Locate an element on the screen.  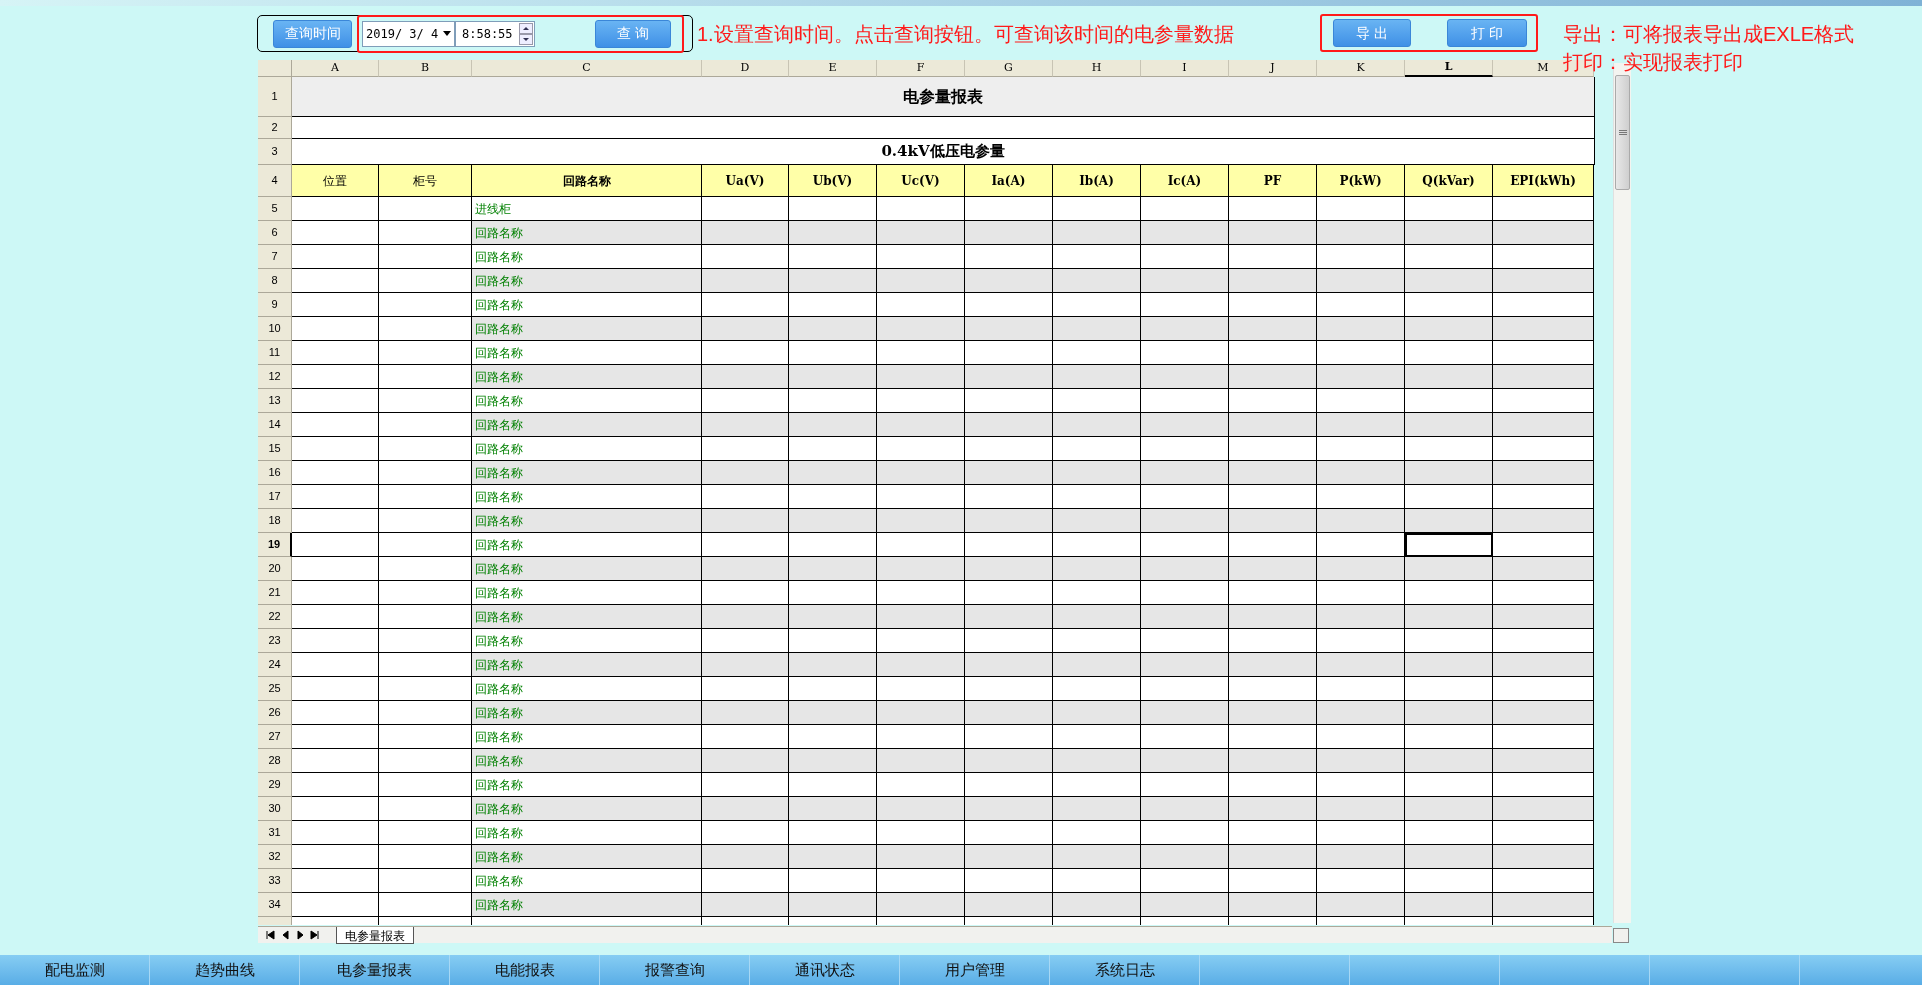
nav-tab: 趋势曲线 is located at coordinates (225, 970).